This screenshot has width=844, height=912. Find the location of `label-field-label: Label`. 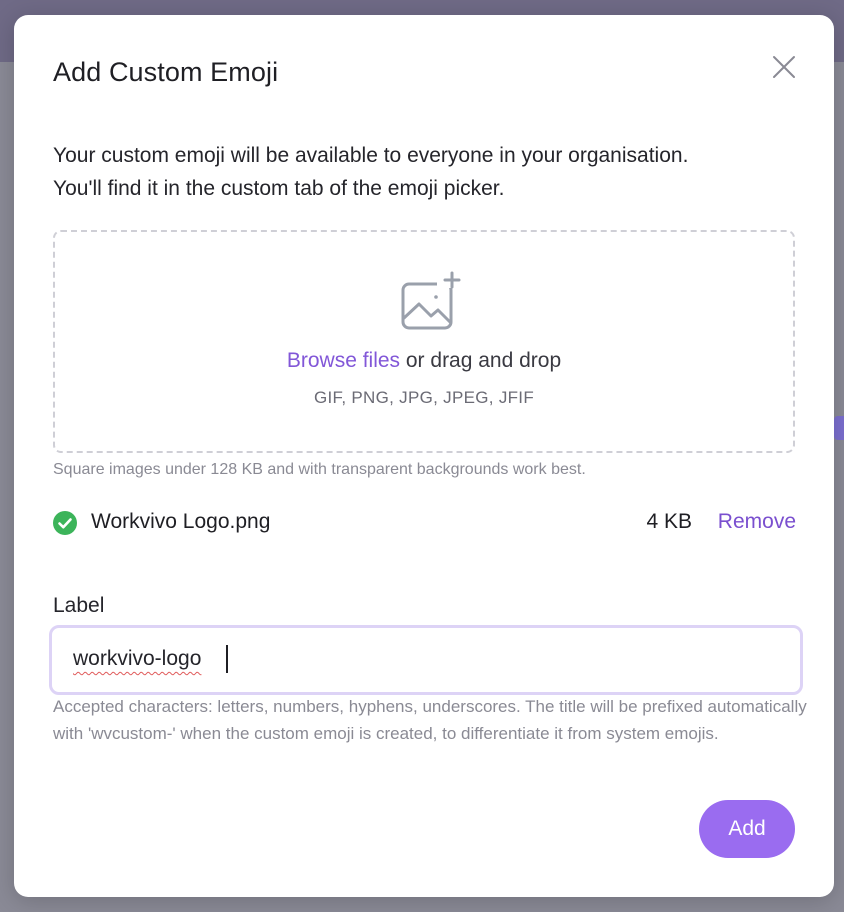

label-field-label: Label is located at coordinates (79, 605).